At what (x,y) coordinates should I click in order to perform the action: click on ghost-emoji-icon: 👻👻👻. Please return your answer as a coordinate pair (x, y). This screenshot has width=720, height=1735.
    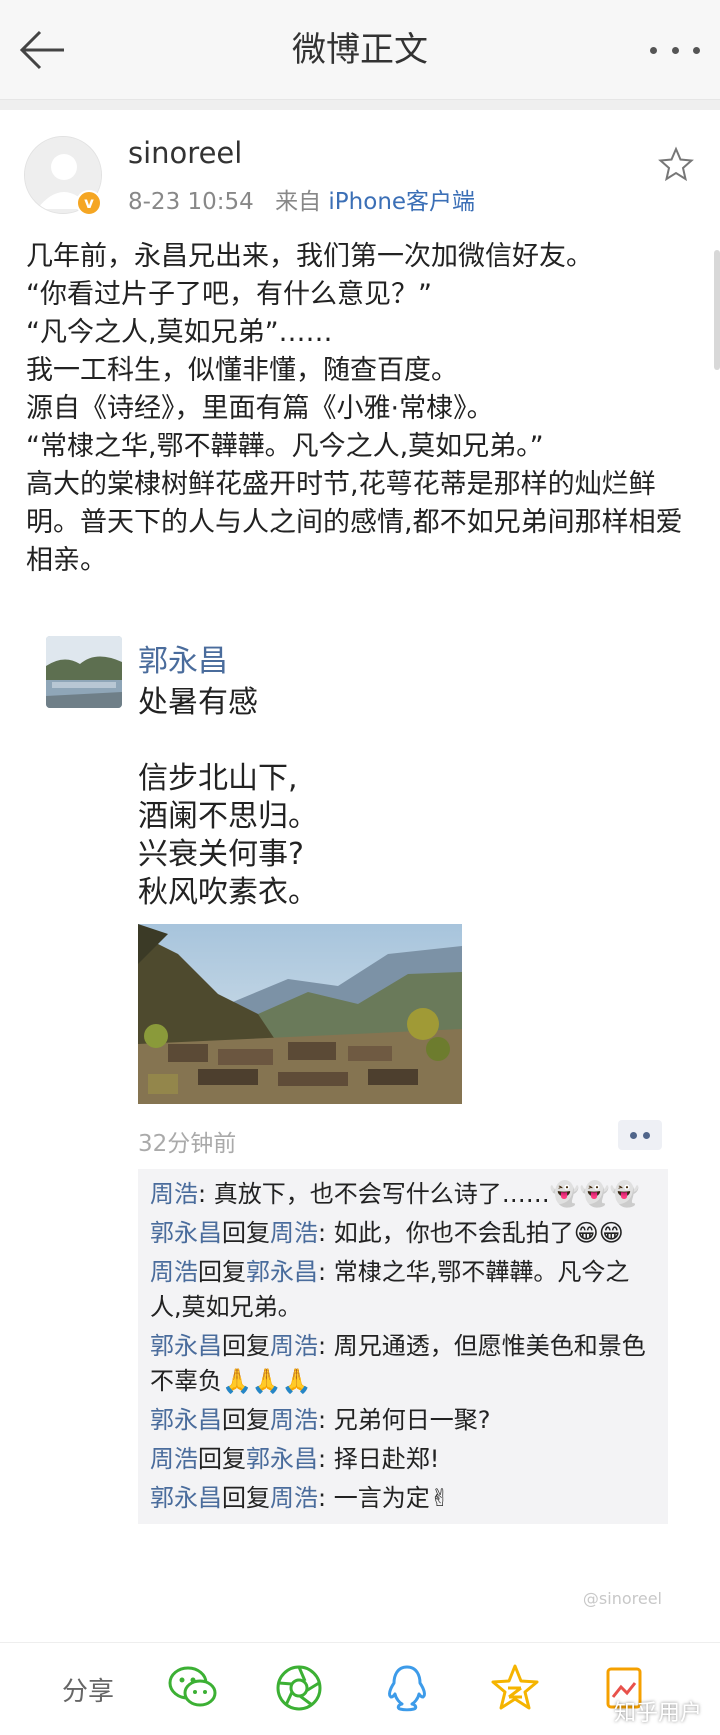
    Looking at the image, I should click on (594, 1194).